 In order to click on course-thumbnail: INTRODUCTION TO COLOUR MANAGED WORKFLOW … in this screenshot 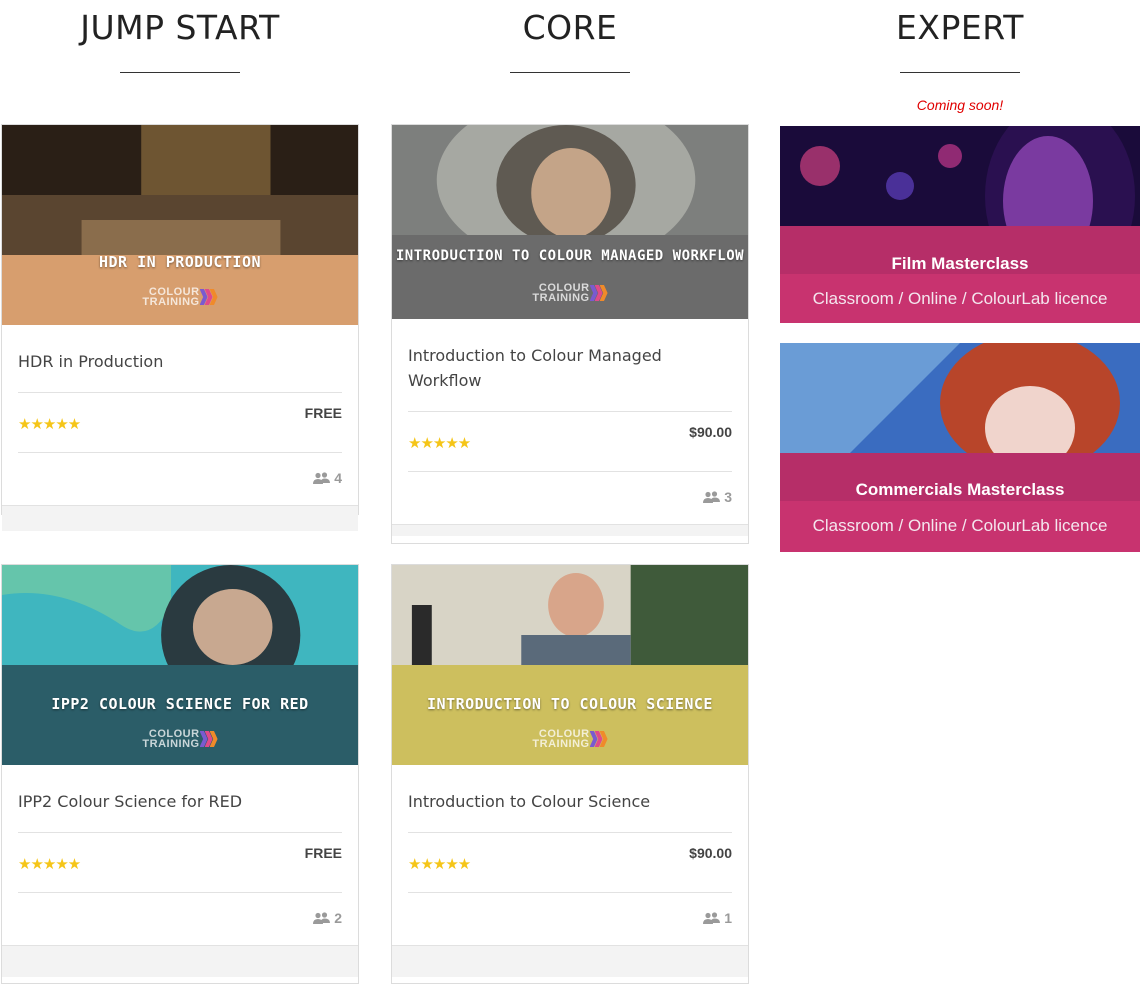, I will do `click(570, 222)`.